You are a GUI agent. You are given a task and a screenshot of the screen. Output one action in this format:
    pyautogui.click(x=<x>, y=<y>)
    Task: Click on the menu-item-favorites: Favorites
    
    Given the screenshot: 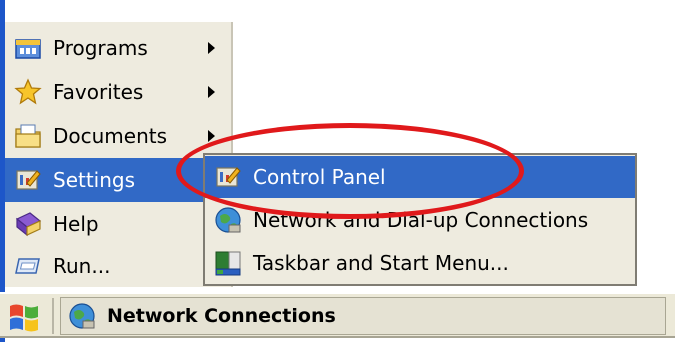 What is the action you would take?
    pyautogui.click(x=118, y=92)
    